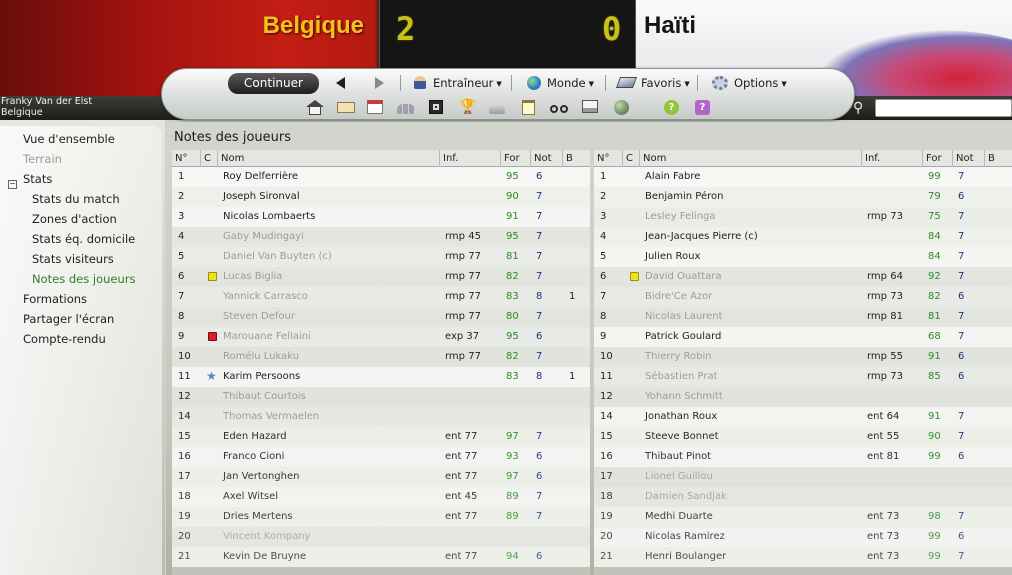 The width and height of the screenshot is (1012, 575). I want to click on player-name: Alain Fabre, so click(672, 177).